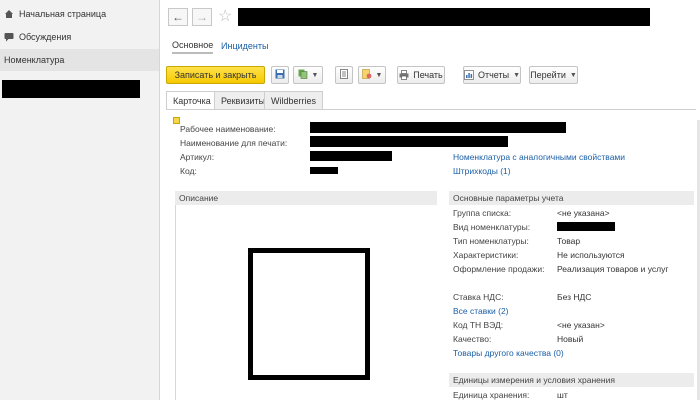  What do you see at coordinates (570, 339) in the screenshot?
I see `quality-value: Новый` at bounding box center [570, 339].